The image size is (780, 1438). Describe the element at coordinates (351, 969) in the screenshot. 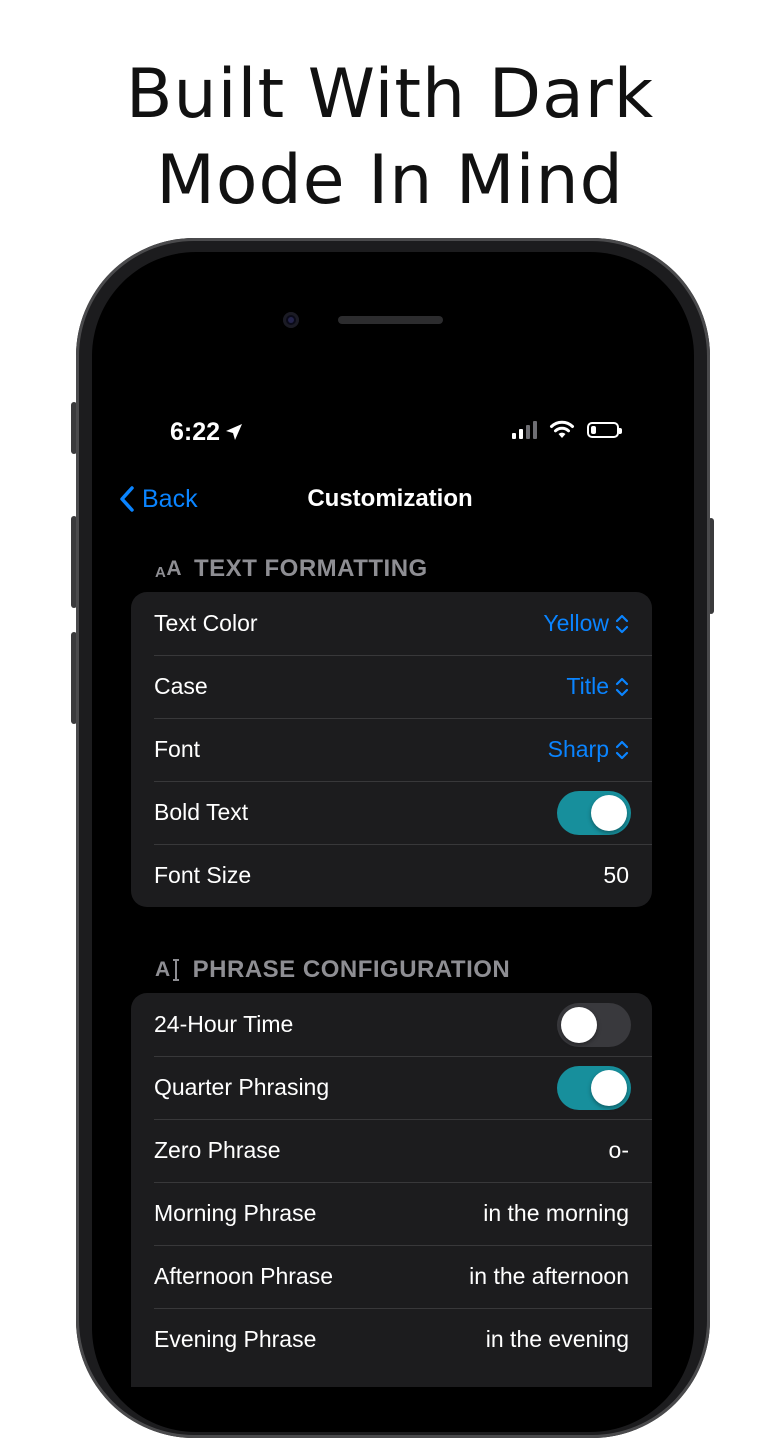

I see `section-title-phrase-configuration: PHRASE CONFIGURATION` at that location.